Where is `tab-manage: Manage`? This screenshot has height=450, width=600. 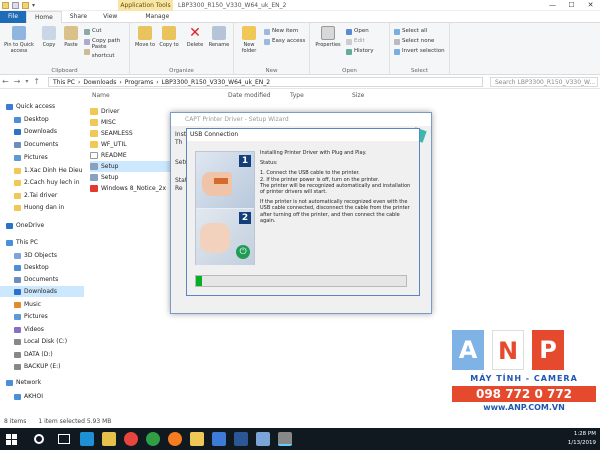
tab-manage: Manage is located at coordinates (157, 17).